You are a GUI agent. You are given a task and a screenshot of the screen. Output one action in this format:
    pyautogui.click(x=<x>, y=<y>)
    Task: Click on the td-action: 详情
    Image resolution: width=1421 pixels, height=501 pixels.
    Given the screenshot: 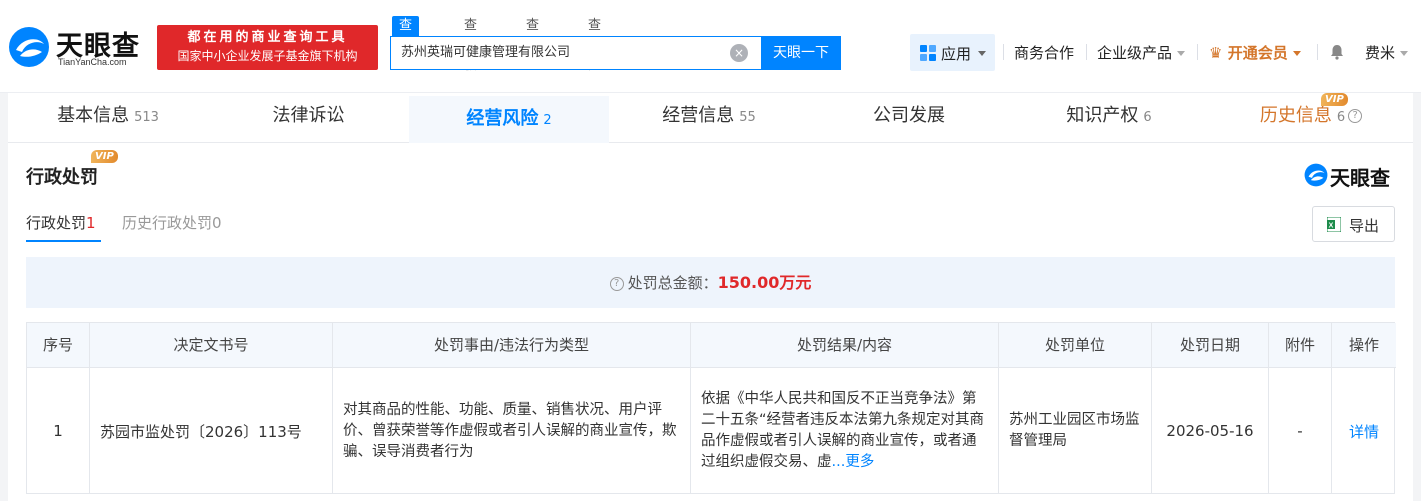 What is the action you would take?
    pyautogui.click(x=1364, y=431)
    